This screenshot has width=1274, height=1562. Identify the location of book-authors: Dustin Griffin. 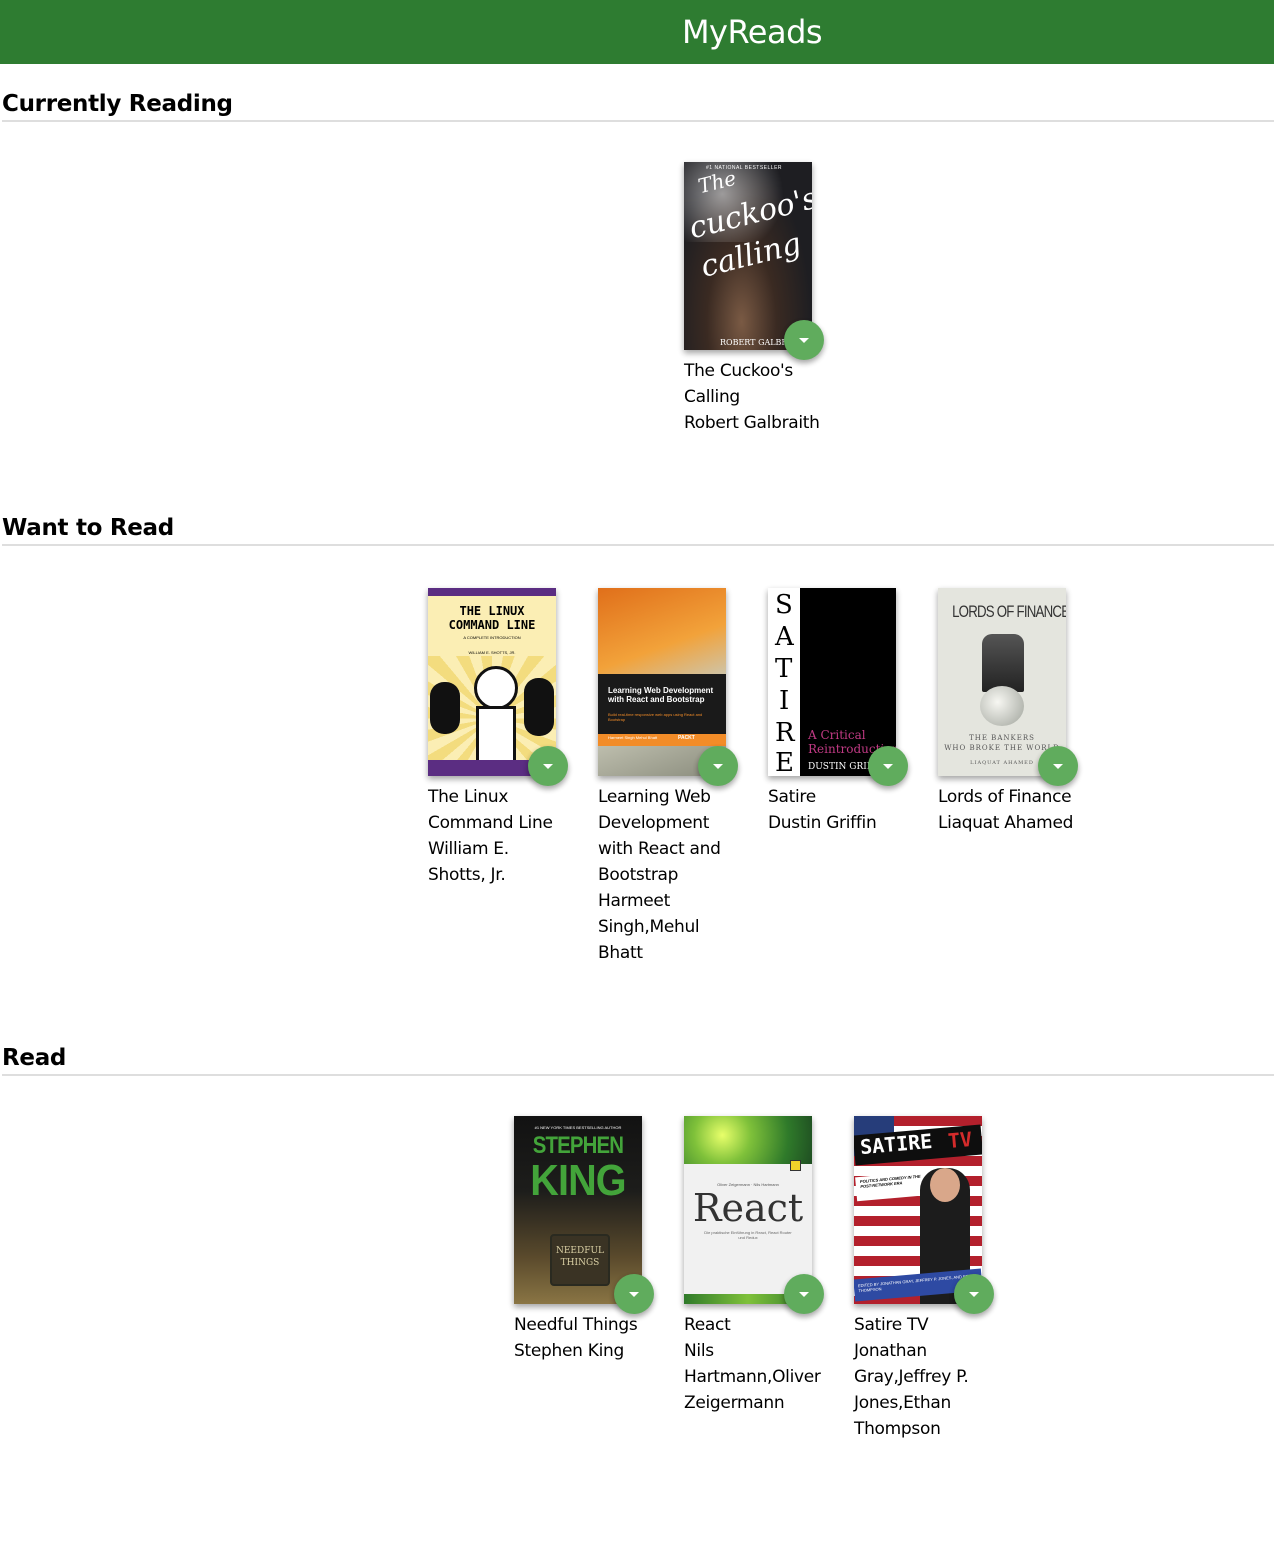
(822, 823).